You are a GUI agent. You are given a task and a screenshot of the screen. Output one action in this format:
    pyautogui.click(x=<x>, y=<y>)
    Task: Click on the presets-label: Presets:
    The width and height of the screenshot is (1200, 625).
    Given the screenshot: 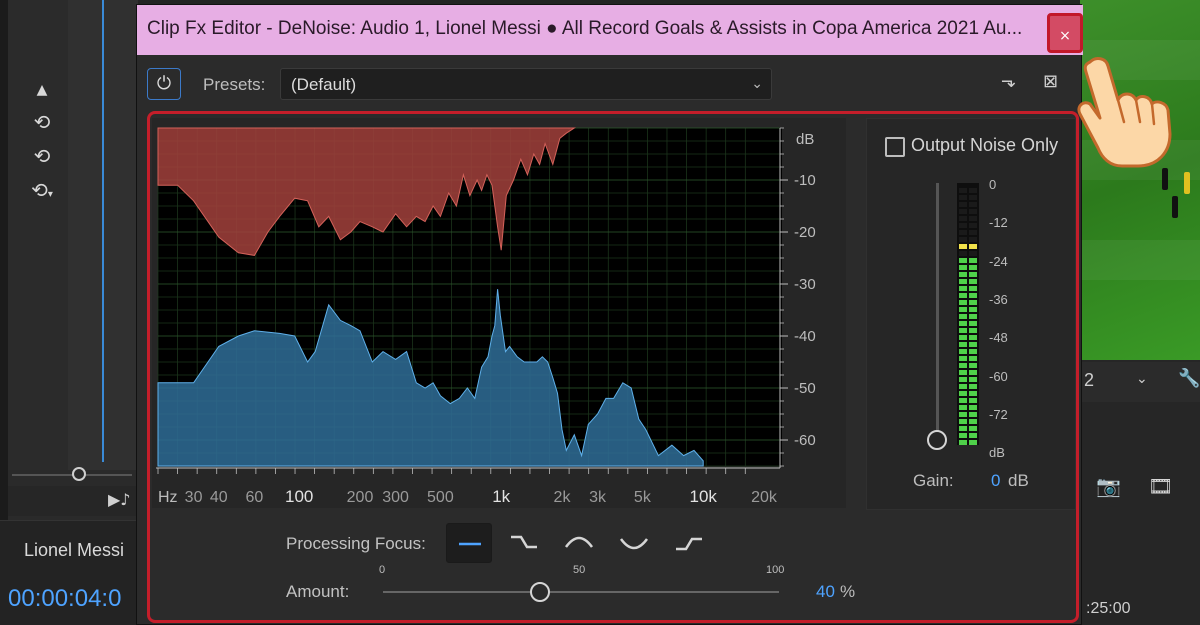 What is the action you would take?
    pyautogui.click(x=234, y=84)
    